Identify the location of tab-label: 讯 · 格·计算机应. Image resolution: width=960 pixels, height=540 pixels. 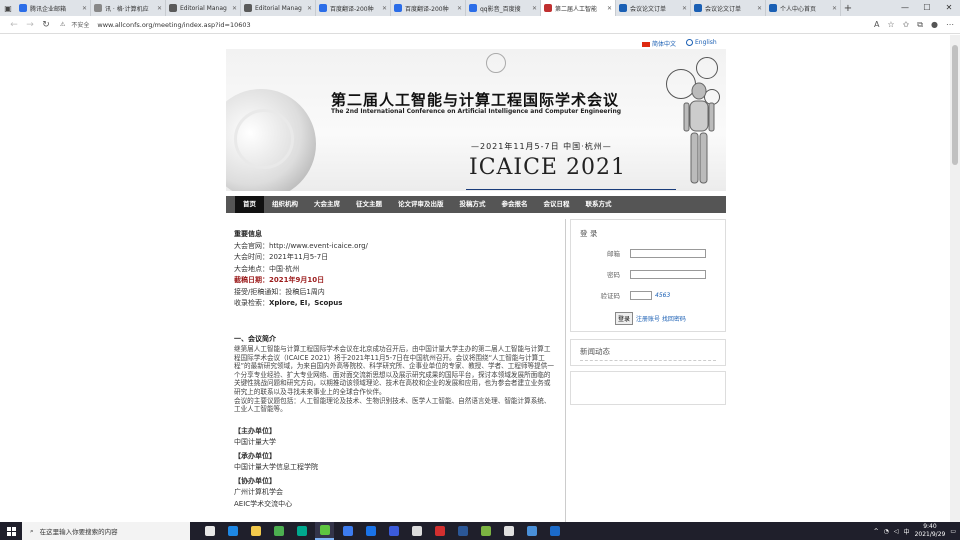
(127, 9).